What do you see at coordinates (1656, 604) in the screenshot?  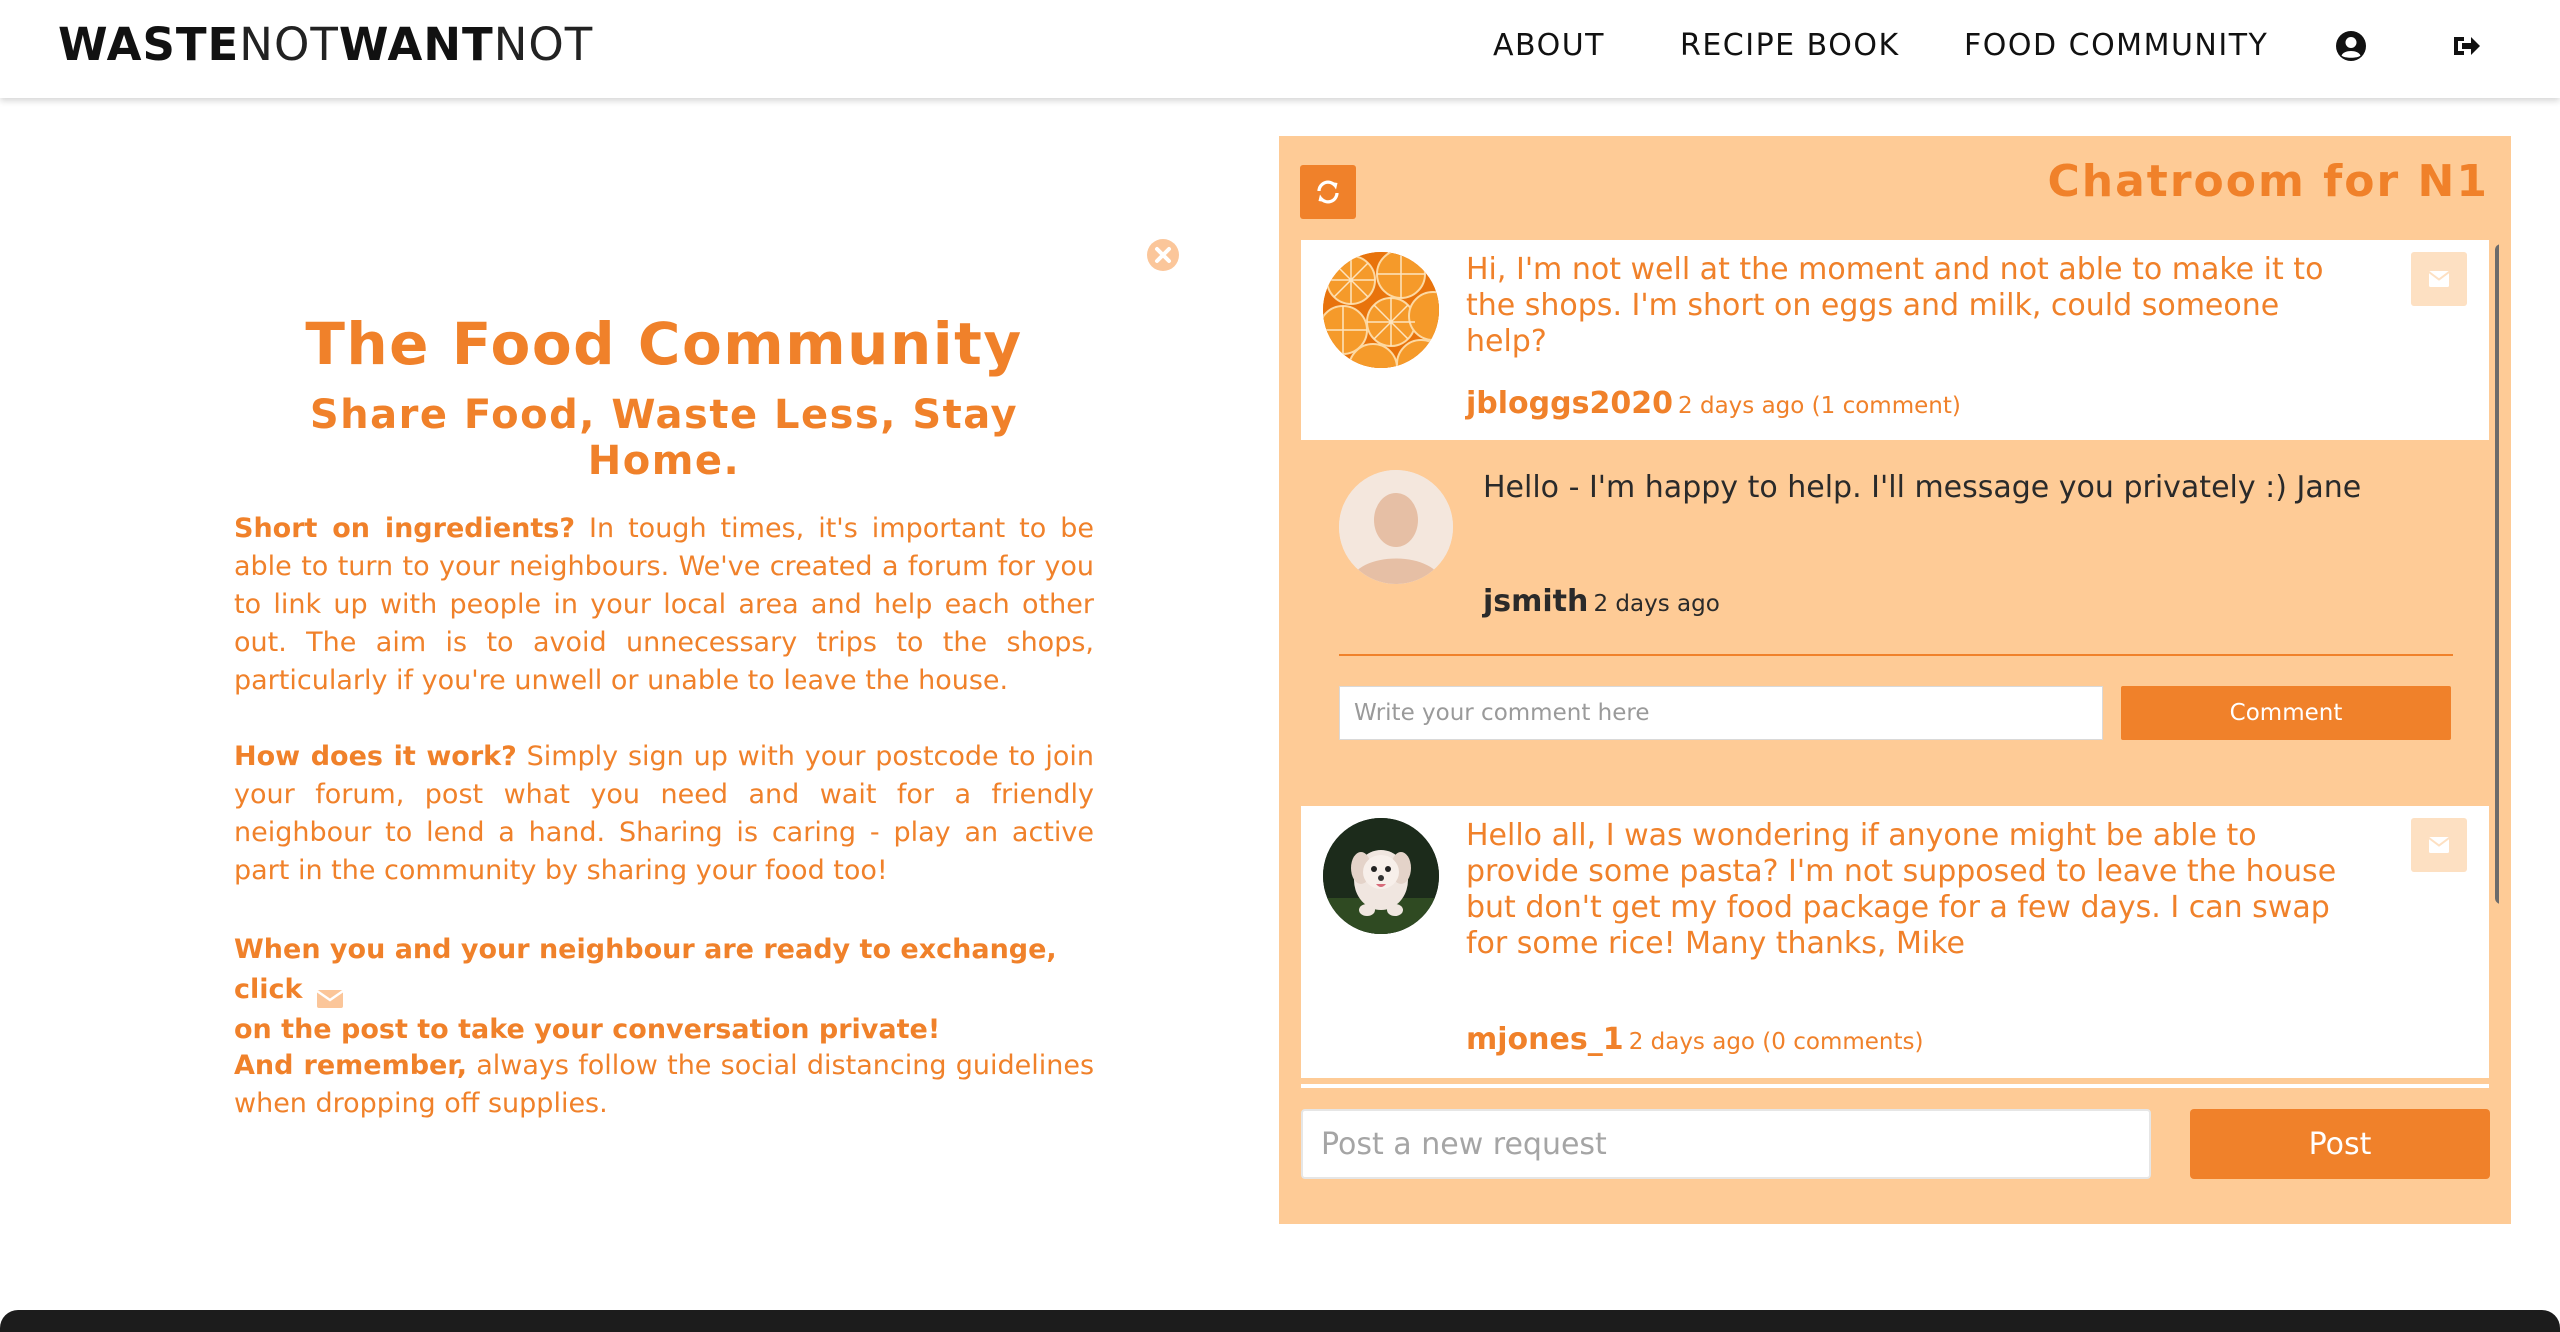 I see `comment-timestamp: 2 days ago` at bounding box center [1656, 604].